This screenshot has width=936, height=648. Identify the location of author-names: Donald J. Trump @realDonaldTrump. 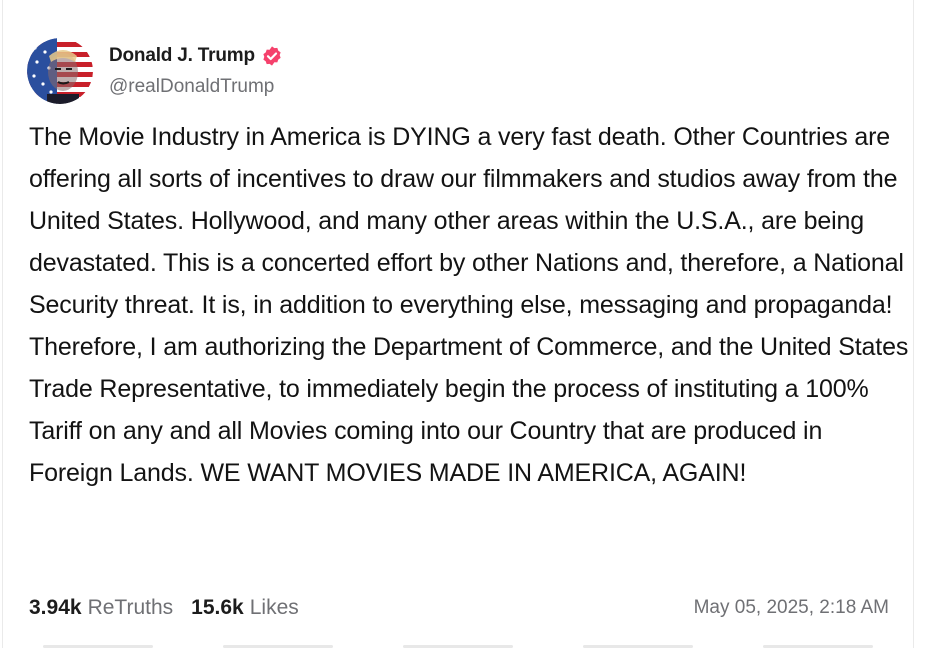
(196, 71).